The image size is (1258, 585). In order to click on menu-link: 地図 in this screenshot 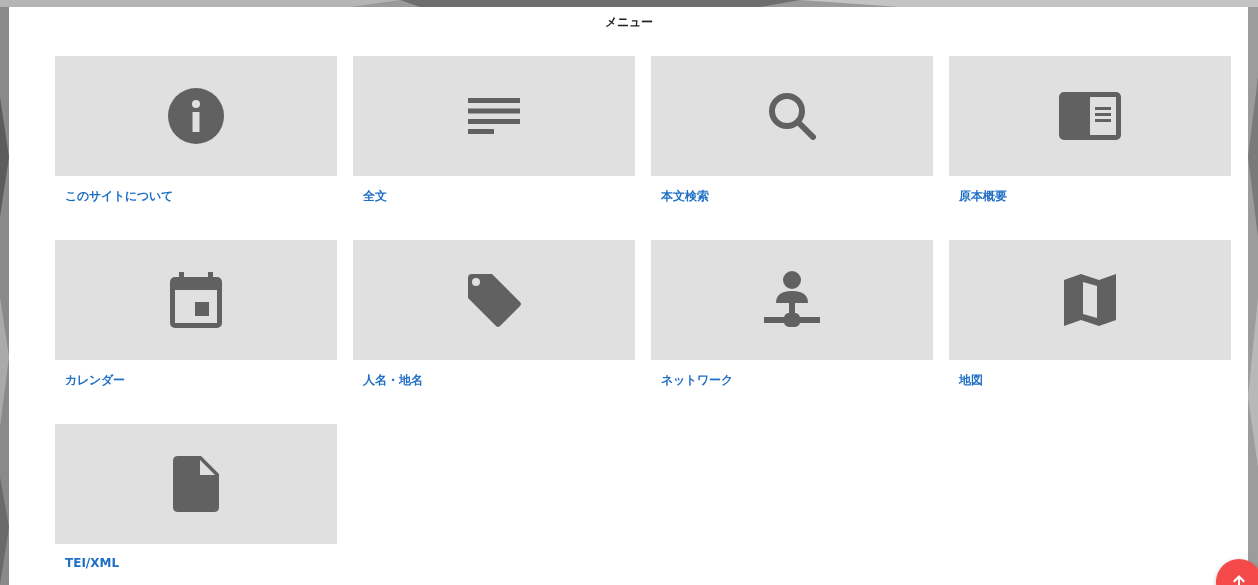, I will do `click(971, 380)`.